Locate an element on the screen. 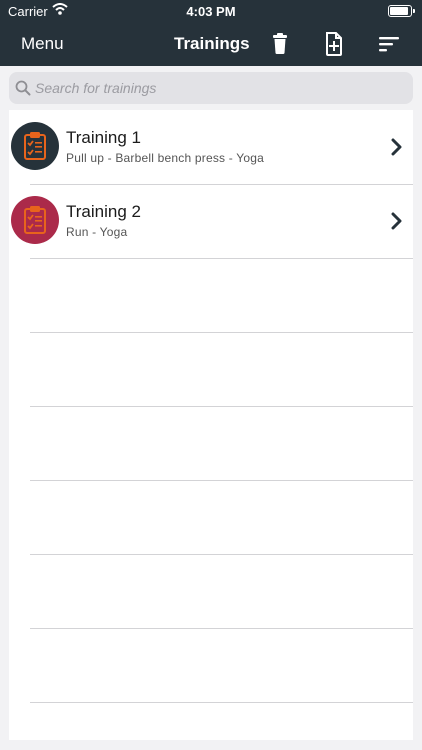  training-title: Training 1 is located at coordinates (103, 137).